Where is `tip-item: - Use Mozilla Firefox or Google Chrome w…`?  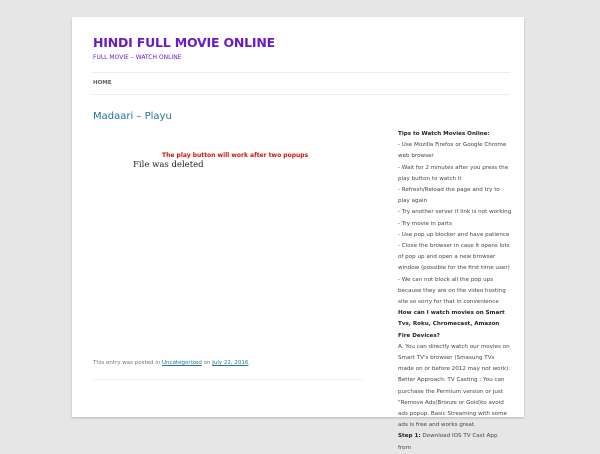
tip-item: - Use Mozilla Firefox or Google Chrome w… is located at coordinates (452, 151).